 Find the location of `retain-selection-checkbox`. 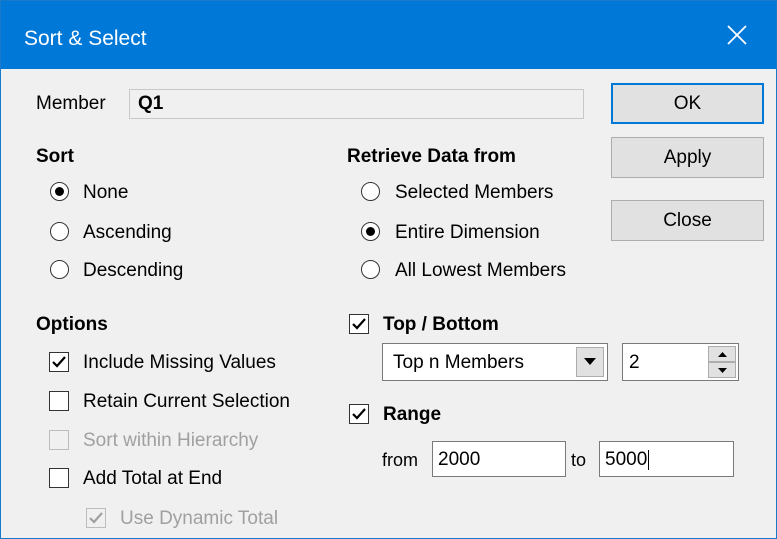

retain-selection-checkbox is located at coordinates (59, 401).